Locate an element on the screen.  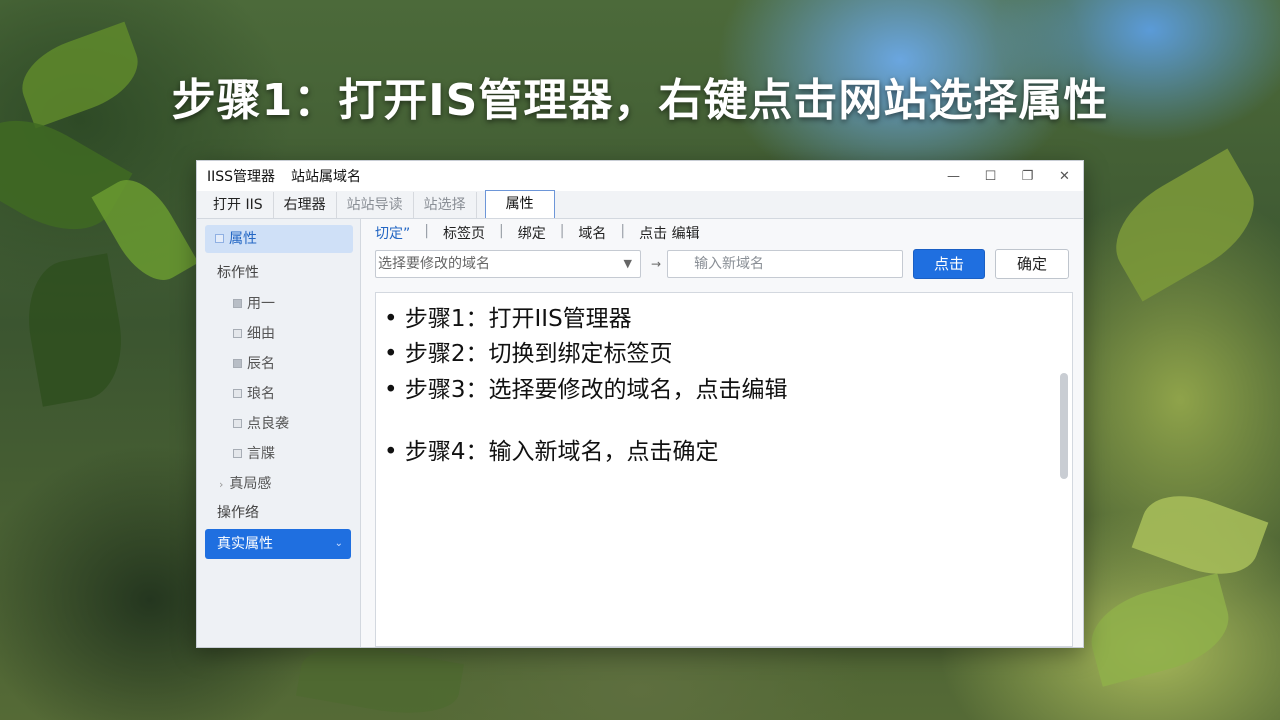
sidebar-item-label: 琅名 is located at coordinates (261, 394).